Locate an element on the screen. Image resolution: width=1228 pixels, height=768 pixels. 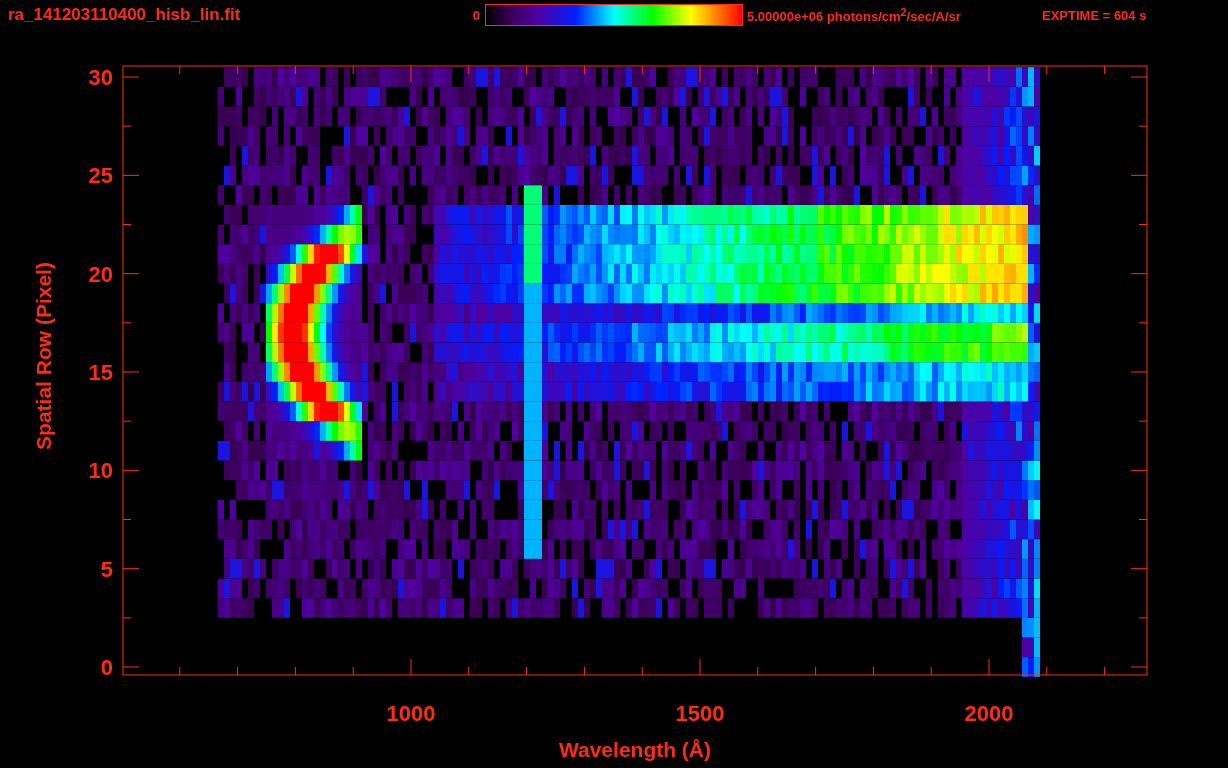
colorbar-min-label: 0 is located at coordinates (475, 15).